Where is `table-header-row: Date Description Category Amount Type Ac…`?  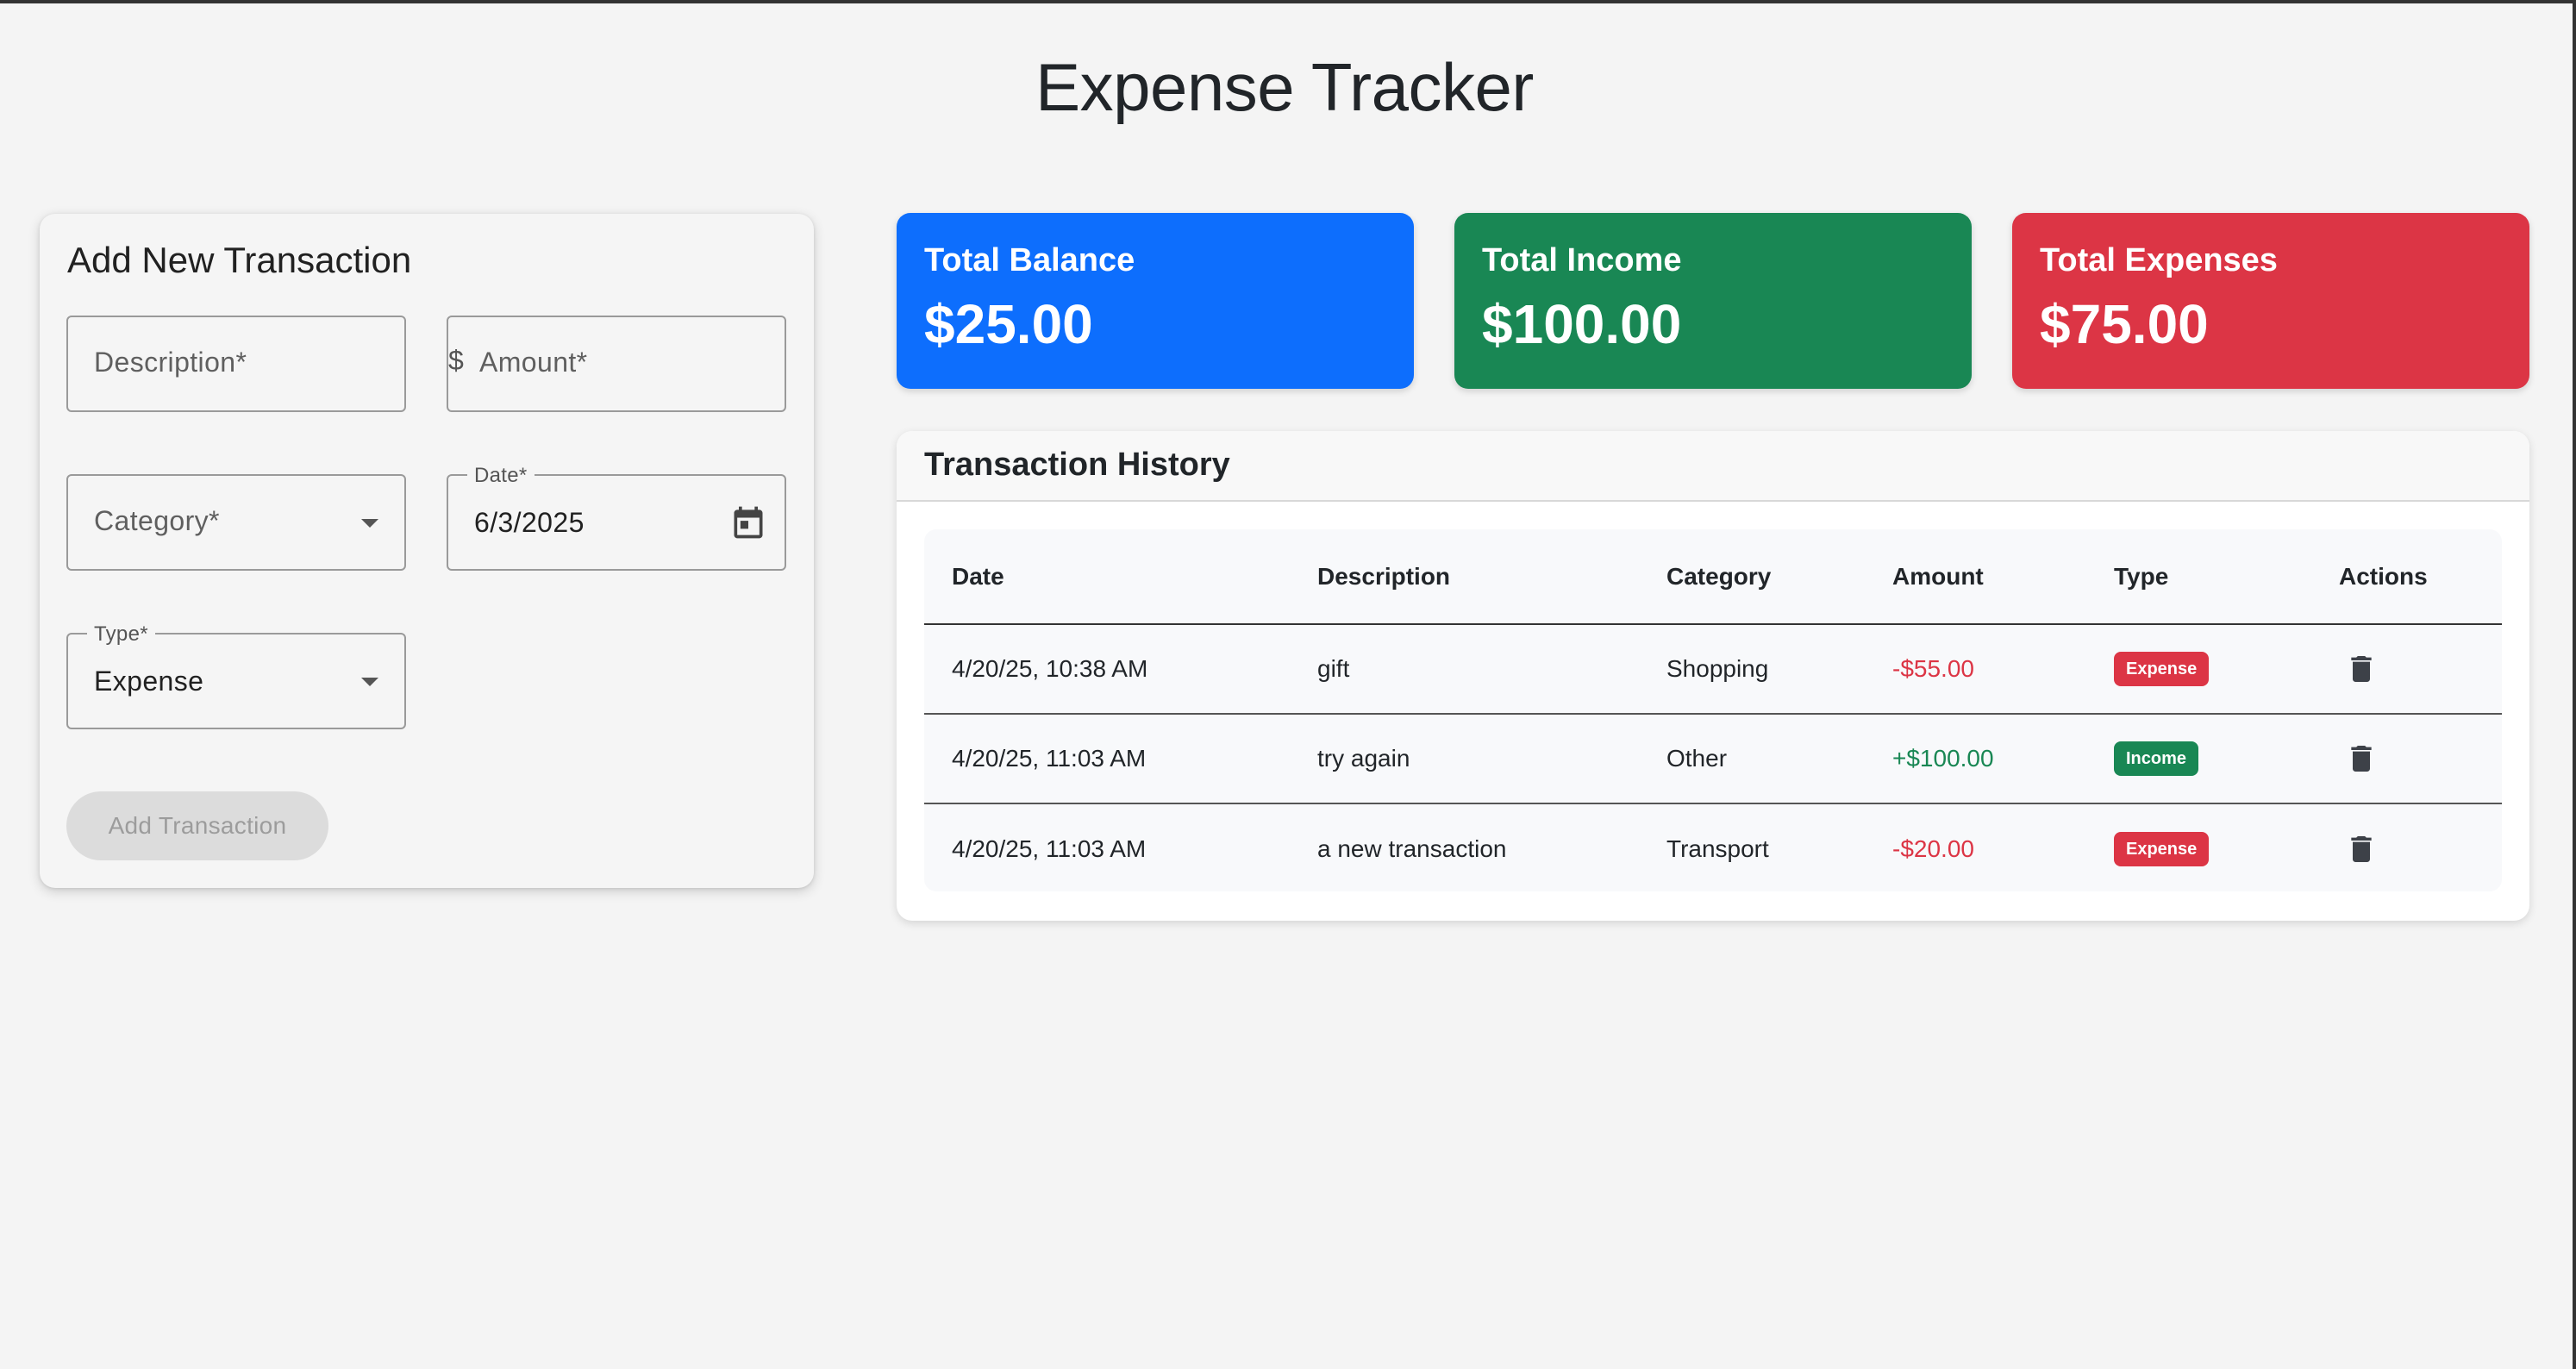
table-header-row: Date Description Category Amount Type Ac… is located at coordinates (1713, 577).